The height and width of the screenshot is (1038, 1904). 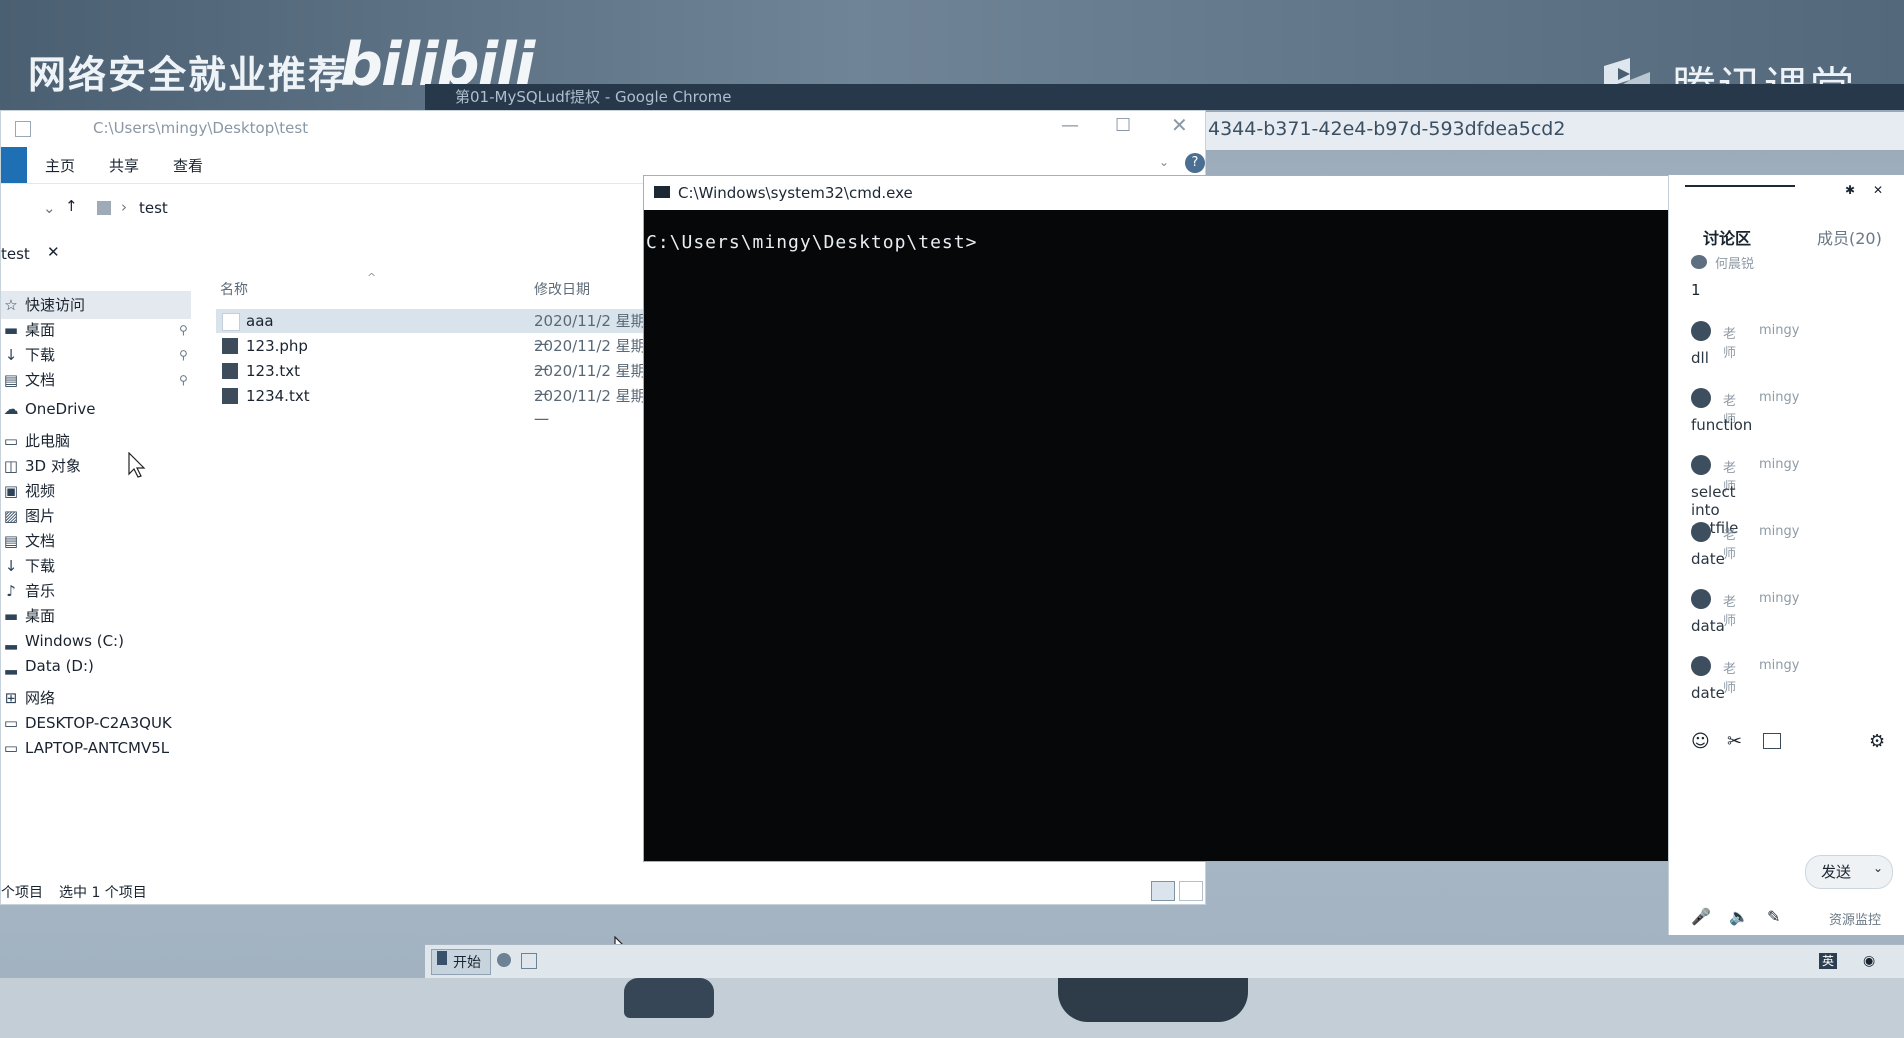 I want to click on column-header-name: 名称, so click(x=234, y=289).